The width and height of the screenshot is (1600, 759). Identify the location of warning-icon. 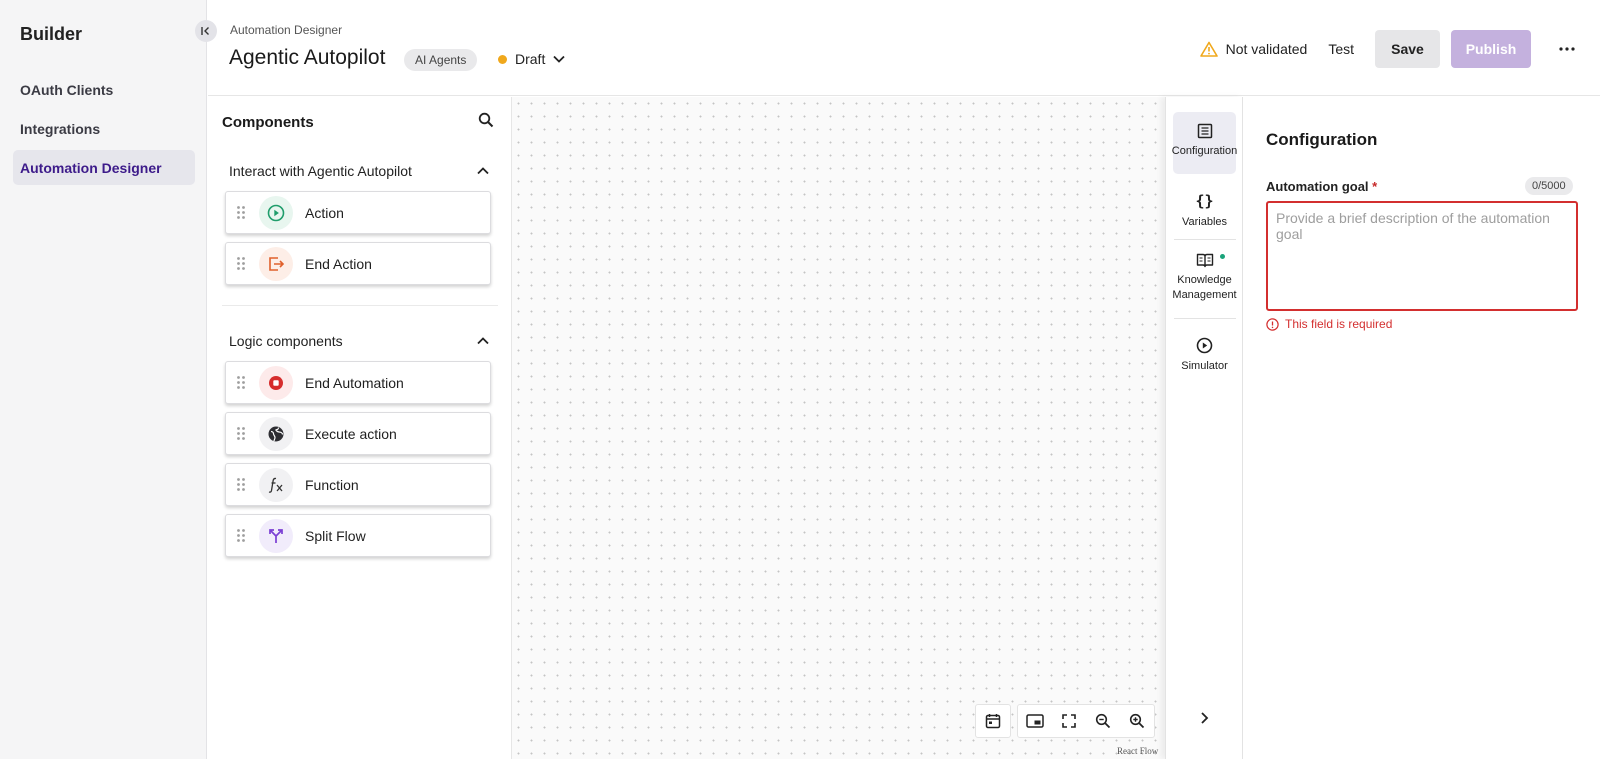
(1208, 49).